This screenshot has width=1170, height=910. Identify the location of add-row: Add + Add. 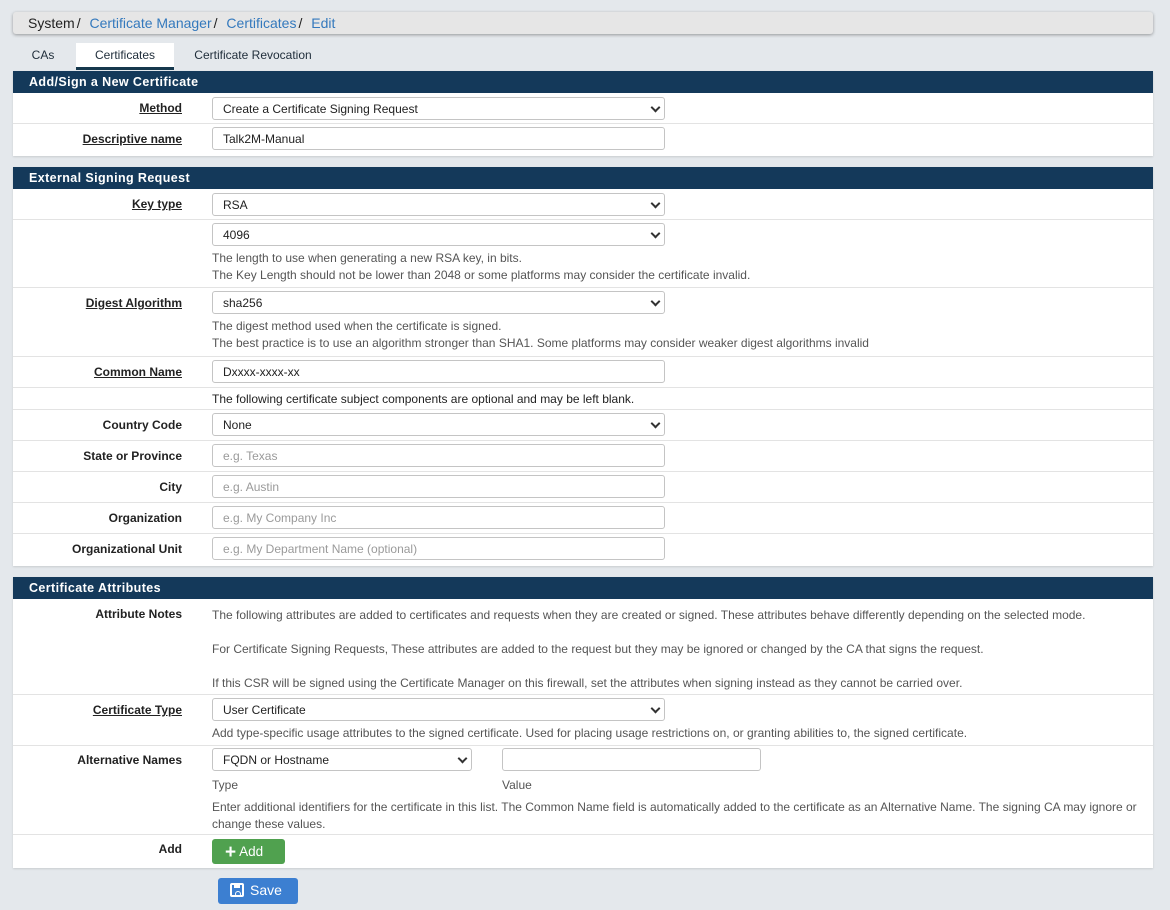
(583, 851).